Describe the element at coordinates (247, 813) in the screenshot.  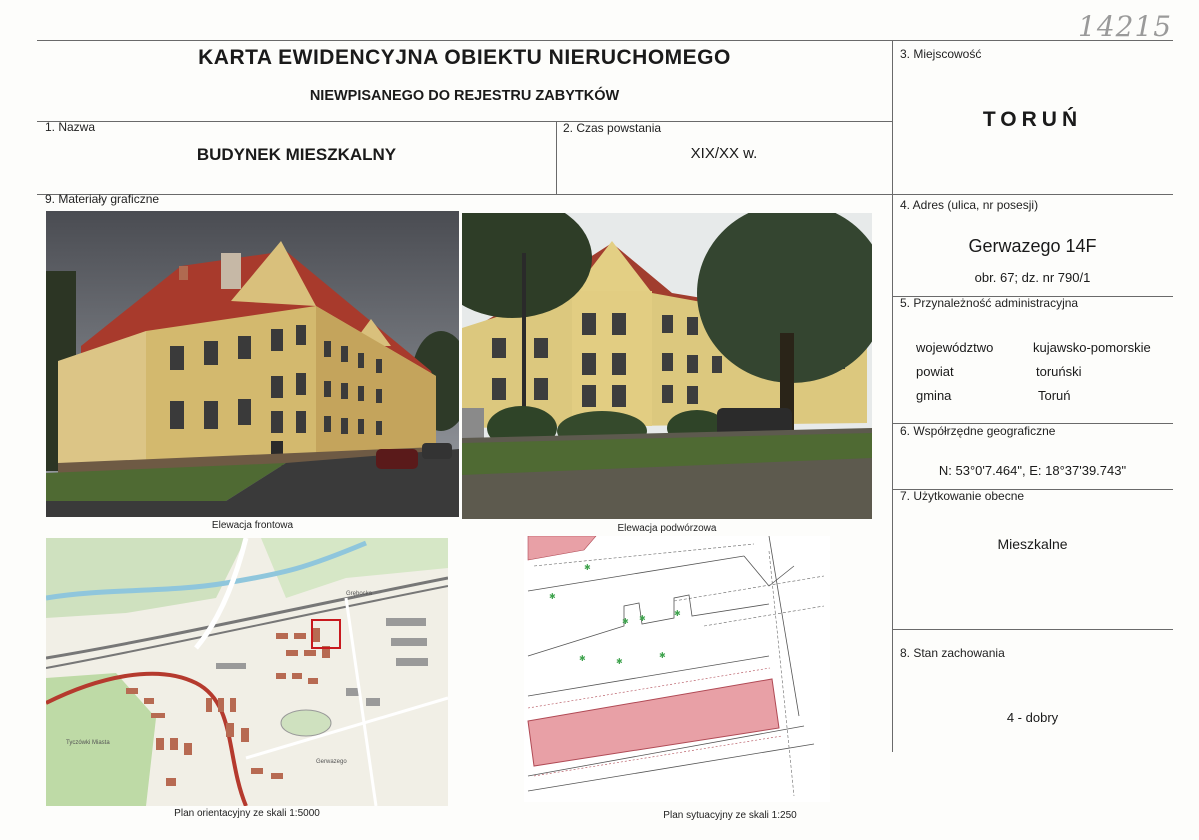
I see `orientation-plan-caption: Plan orientacyjny ze skali 1:5000` at that location.